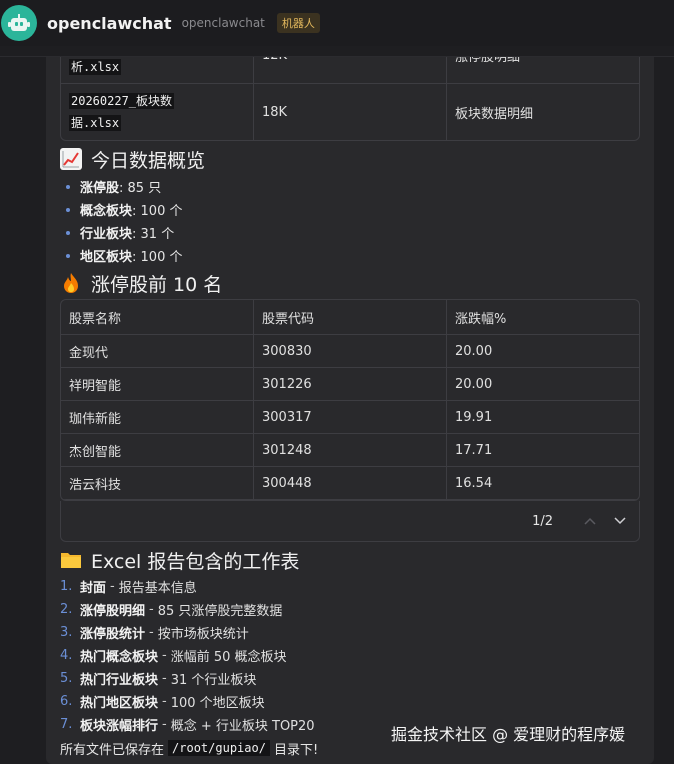 The image size is (674, 764). What do you see at coordinates (494, 114) in the screenshot?
I see `file-desc-cell: 板块数据明细` at bounding box center [494, 114].